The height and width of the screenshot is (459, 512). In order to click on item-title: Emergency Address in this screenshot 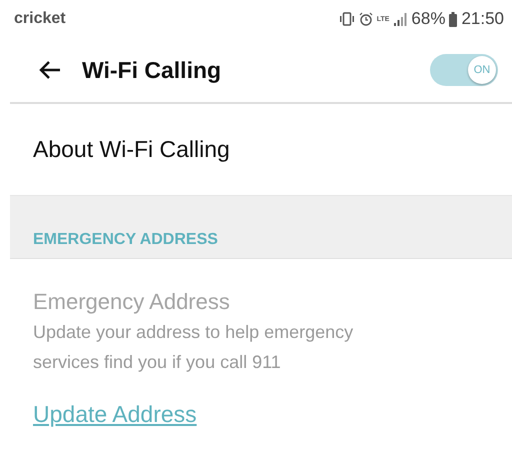, I will do `click(132, 302)`.